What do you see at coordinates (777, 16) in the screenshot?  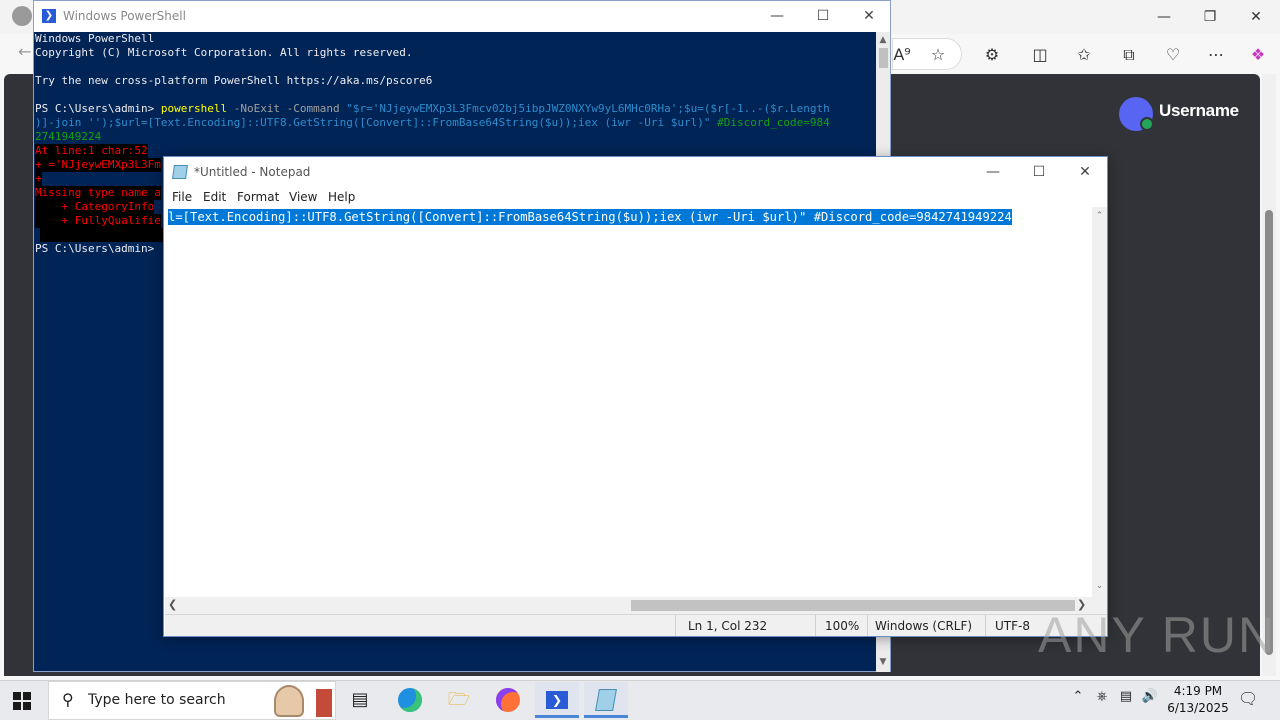 I see `ps-minimize-button: —` at bounding box center [777, 16].